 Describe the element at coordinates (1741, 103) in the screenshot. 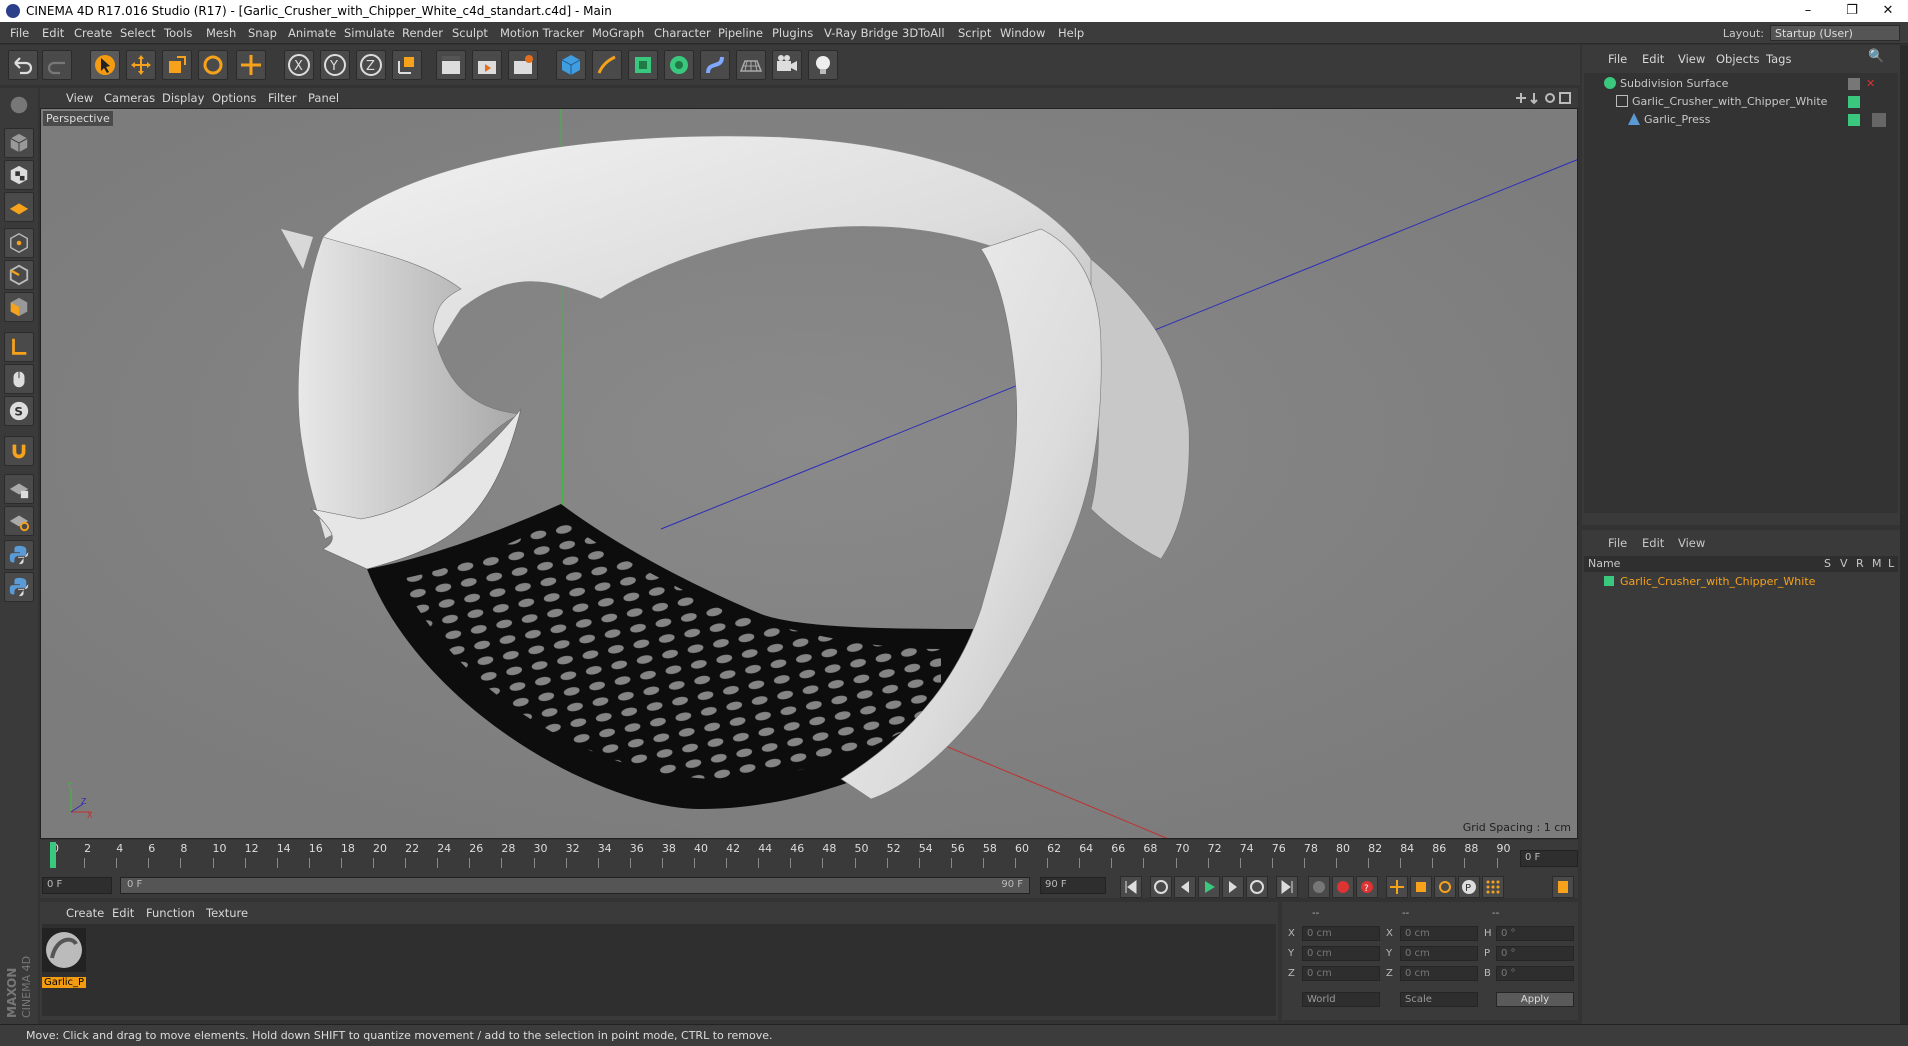

I see `tree-row-garlic-crusher: Garlic_Crusher_with_Chipper_White` at that location.